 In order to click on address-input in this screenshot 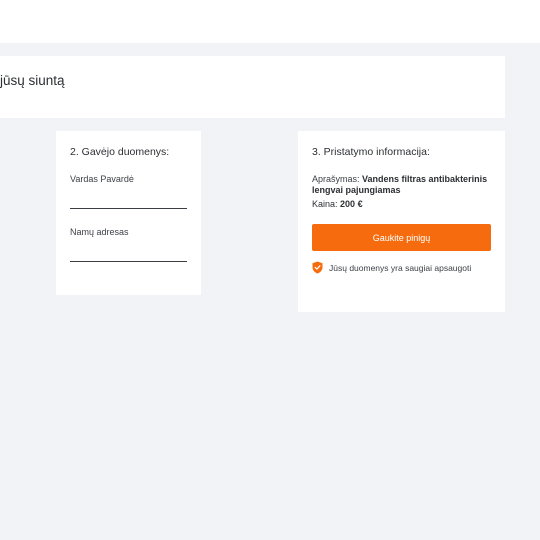, I will do `click(128, 254)`.